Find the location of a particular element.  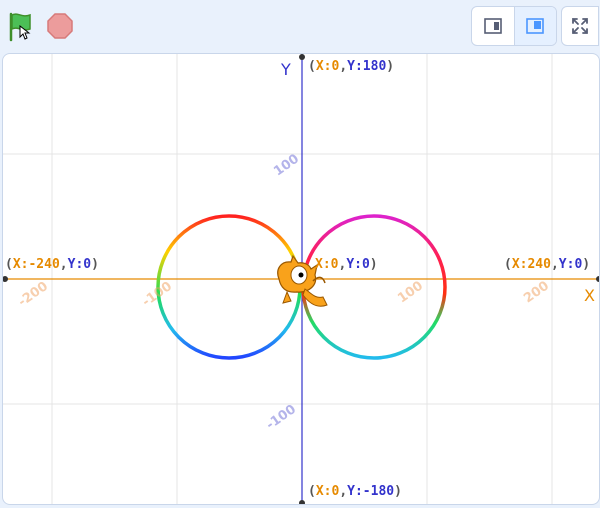

small-stage-button is located at coordinates (493, 26).